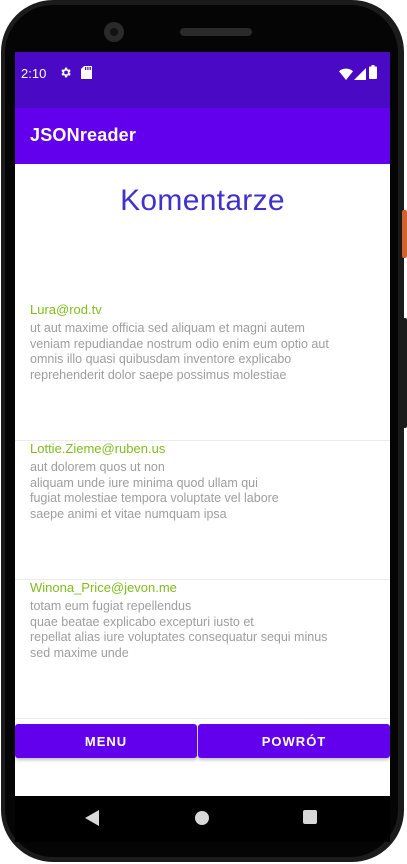 The width and height of the screenshot is (407, 864). Describe the element at coordinates (310, 819) in the screenshot. I see `recents-square-icon` at that location.